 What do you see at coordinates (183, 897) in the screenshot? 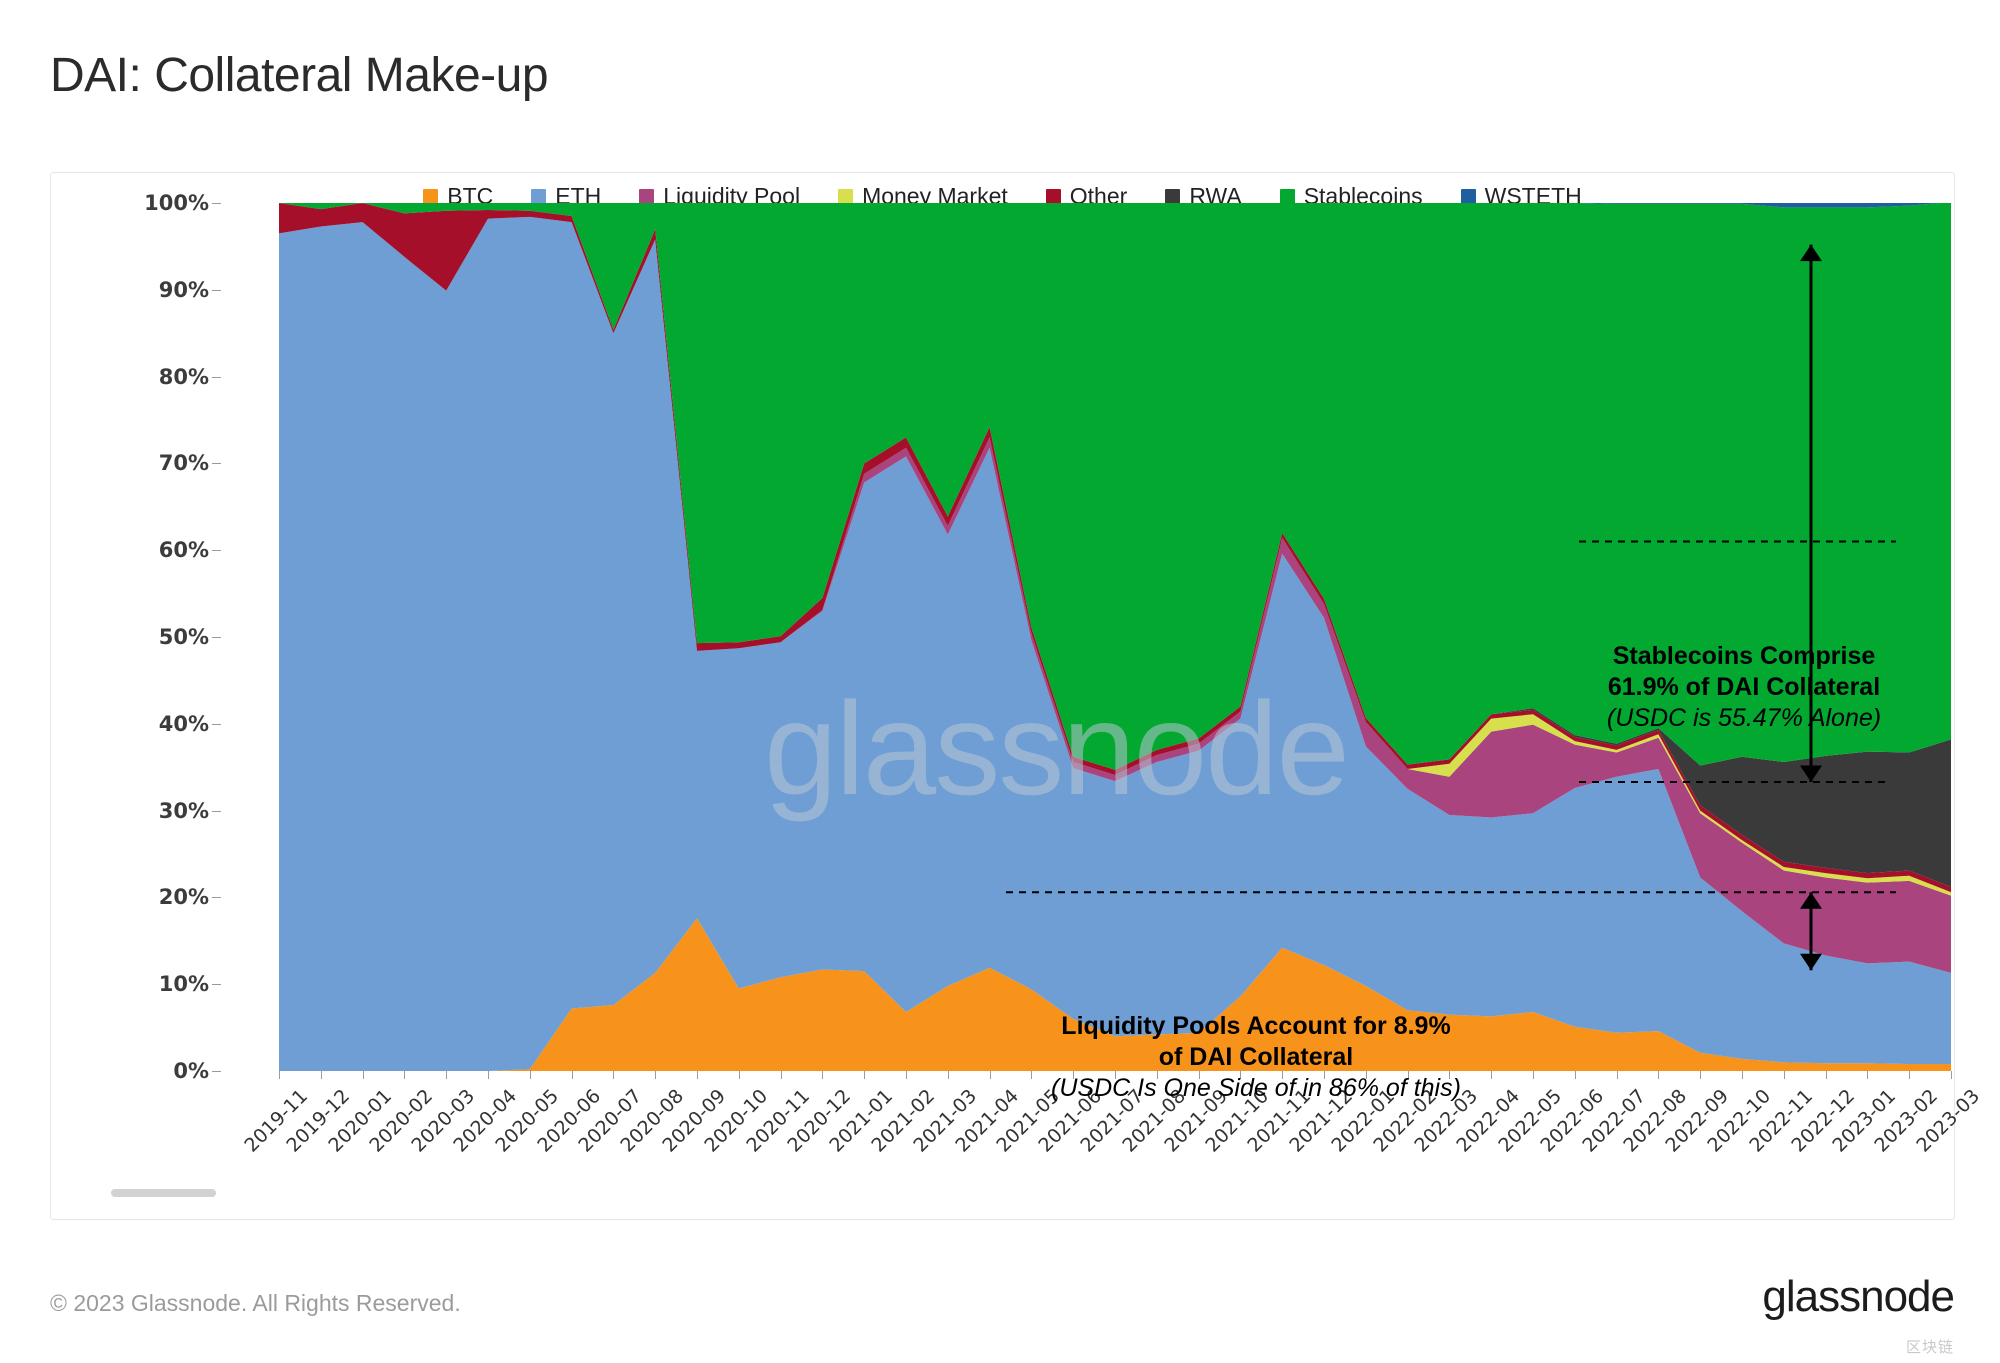
I see `y-axis-tick-label: 20%` at bounding box center [183, 897].